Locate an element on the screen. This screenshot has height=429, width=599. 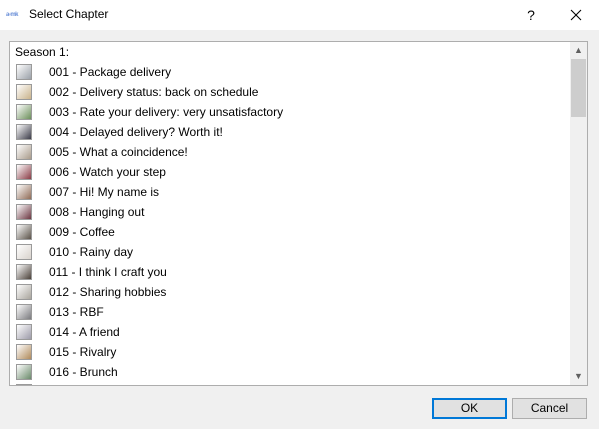
chapter-label: 008 - Hanging out is located at coordinates (97, 212).